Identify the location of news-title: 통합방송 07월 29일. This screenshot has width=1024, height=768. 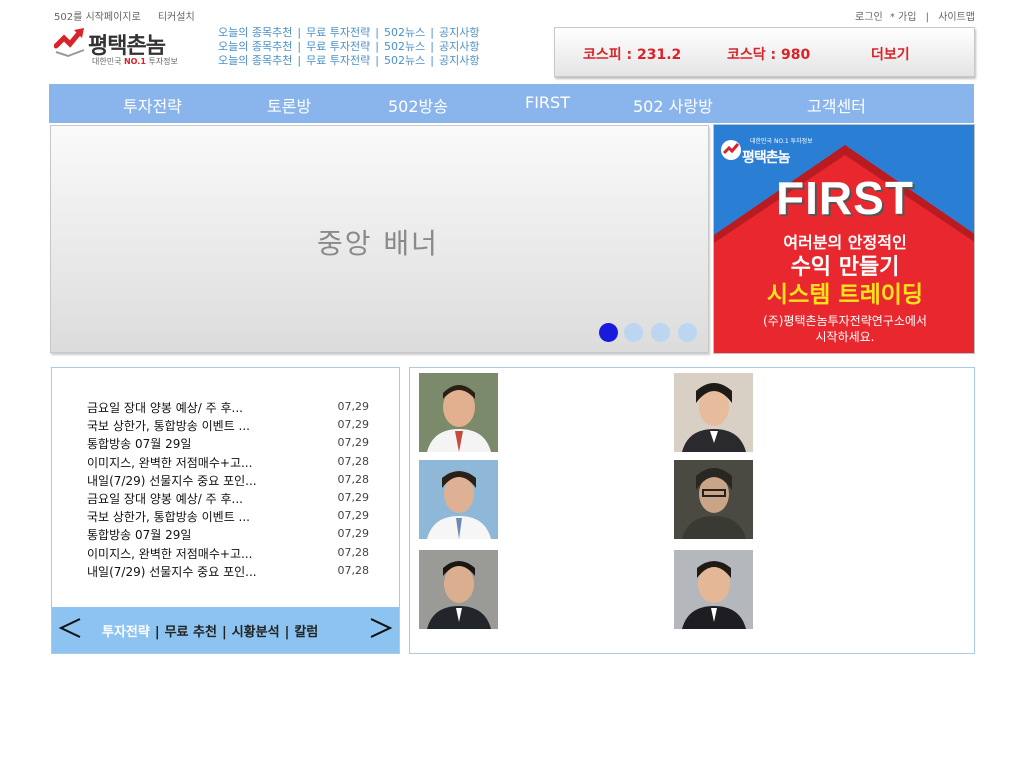
(139, 535).